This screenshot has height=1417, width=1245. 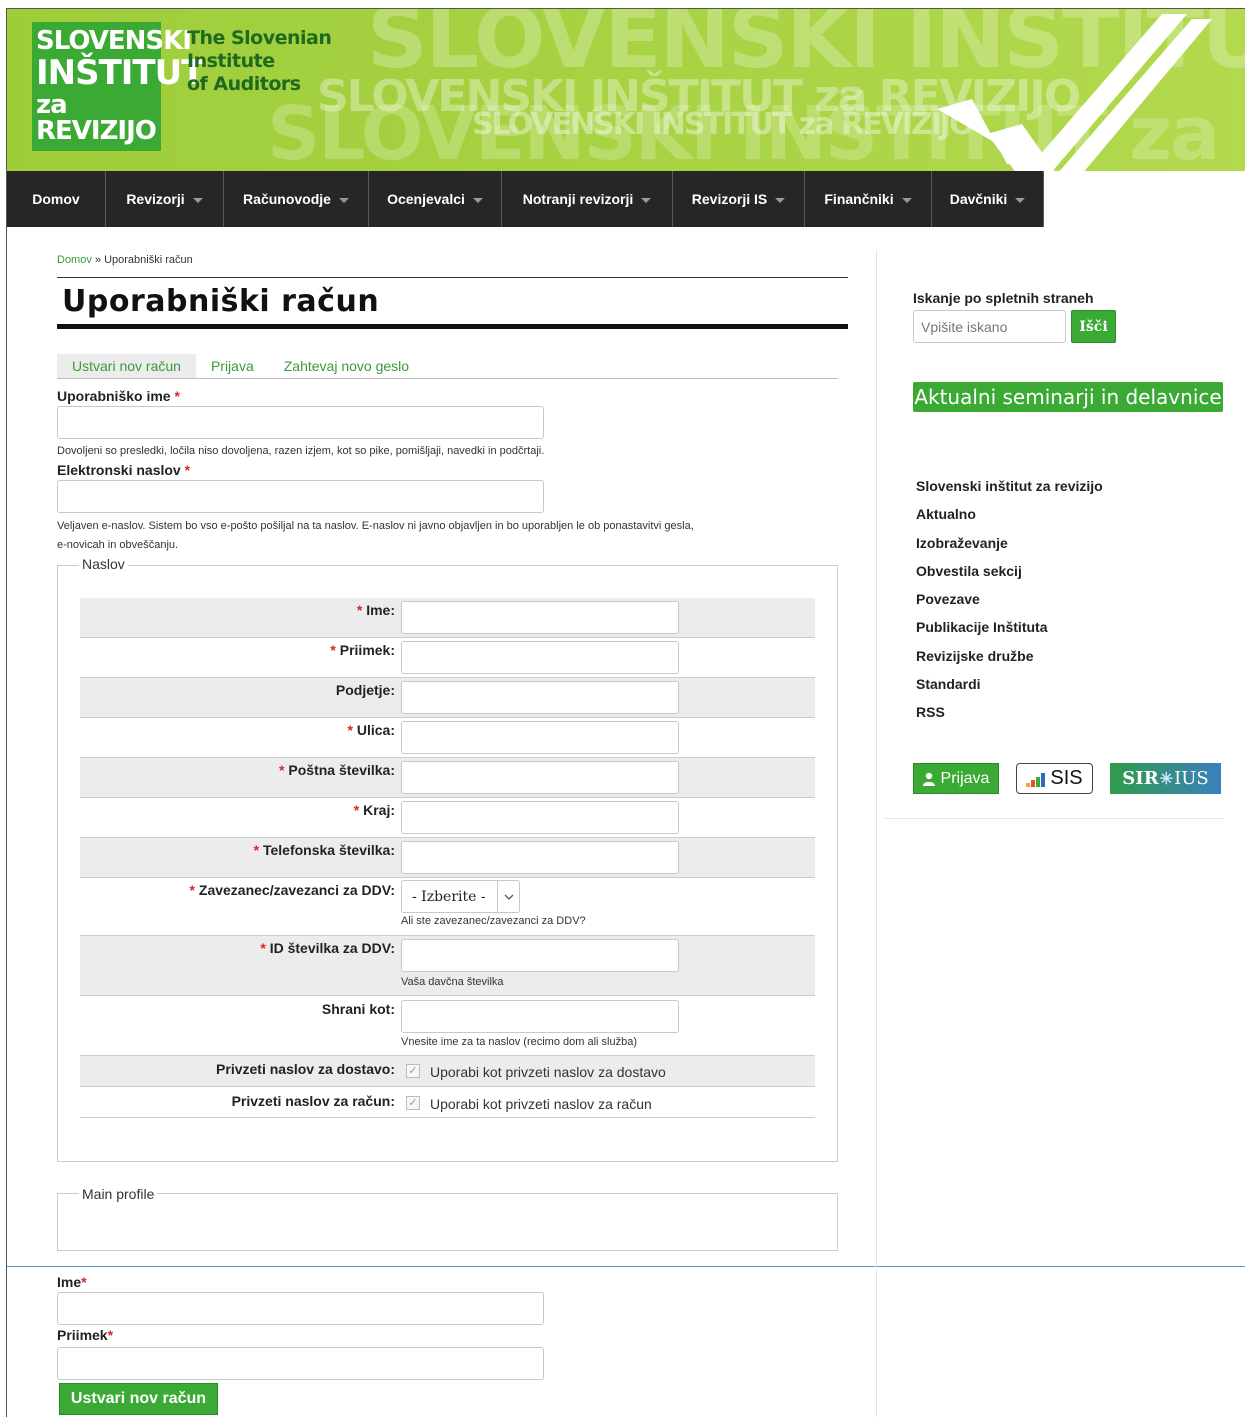 I want to click on nav-item-ocenjevalci: Ocenjevalci, so click(x=435, y=199).